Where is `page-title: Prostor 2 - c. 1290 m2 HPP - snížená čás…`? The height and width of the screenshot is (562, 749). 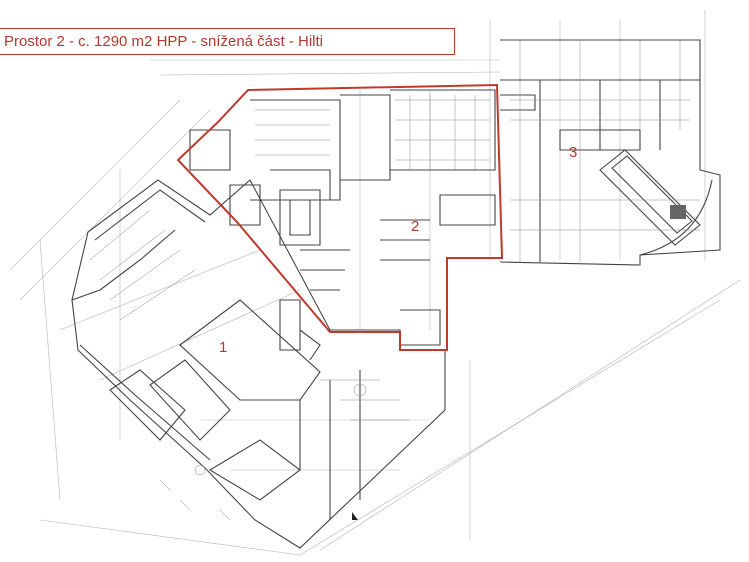
page-title: Prostor 2 - c. 1290 m2 HPP - snížená čás… is located at coordinates (164, 41).